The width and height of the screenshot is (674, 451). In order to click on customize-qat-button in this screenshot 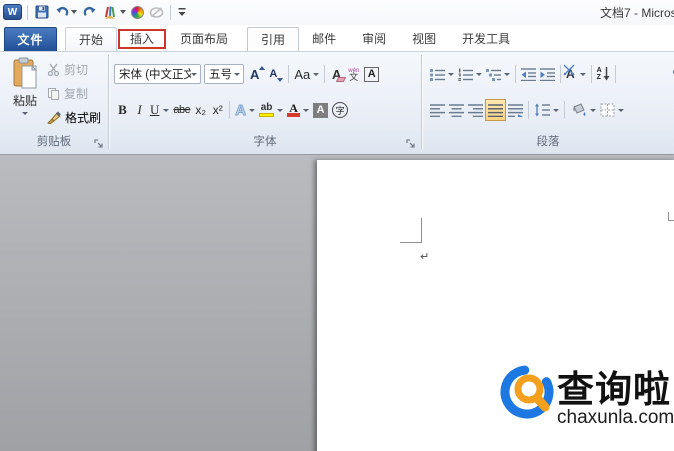, I will do `click(182, 12)`.